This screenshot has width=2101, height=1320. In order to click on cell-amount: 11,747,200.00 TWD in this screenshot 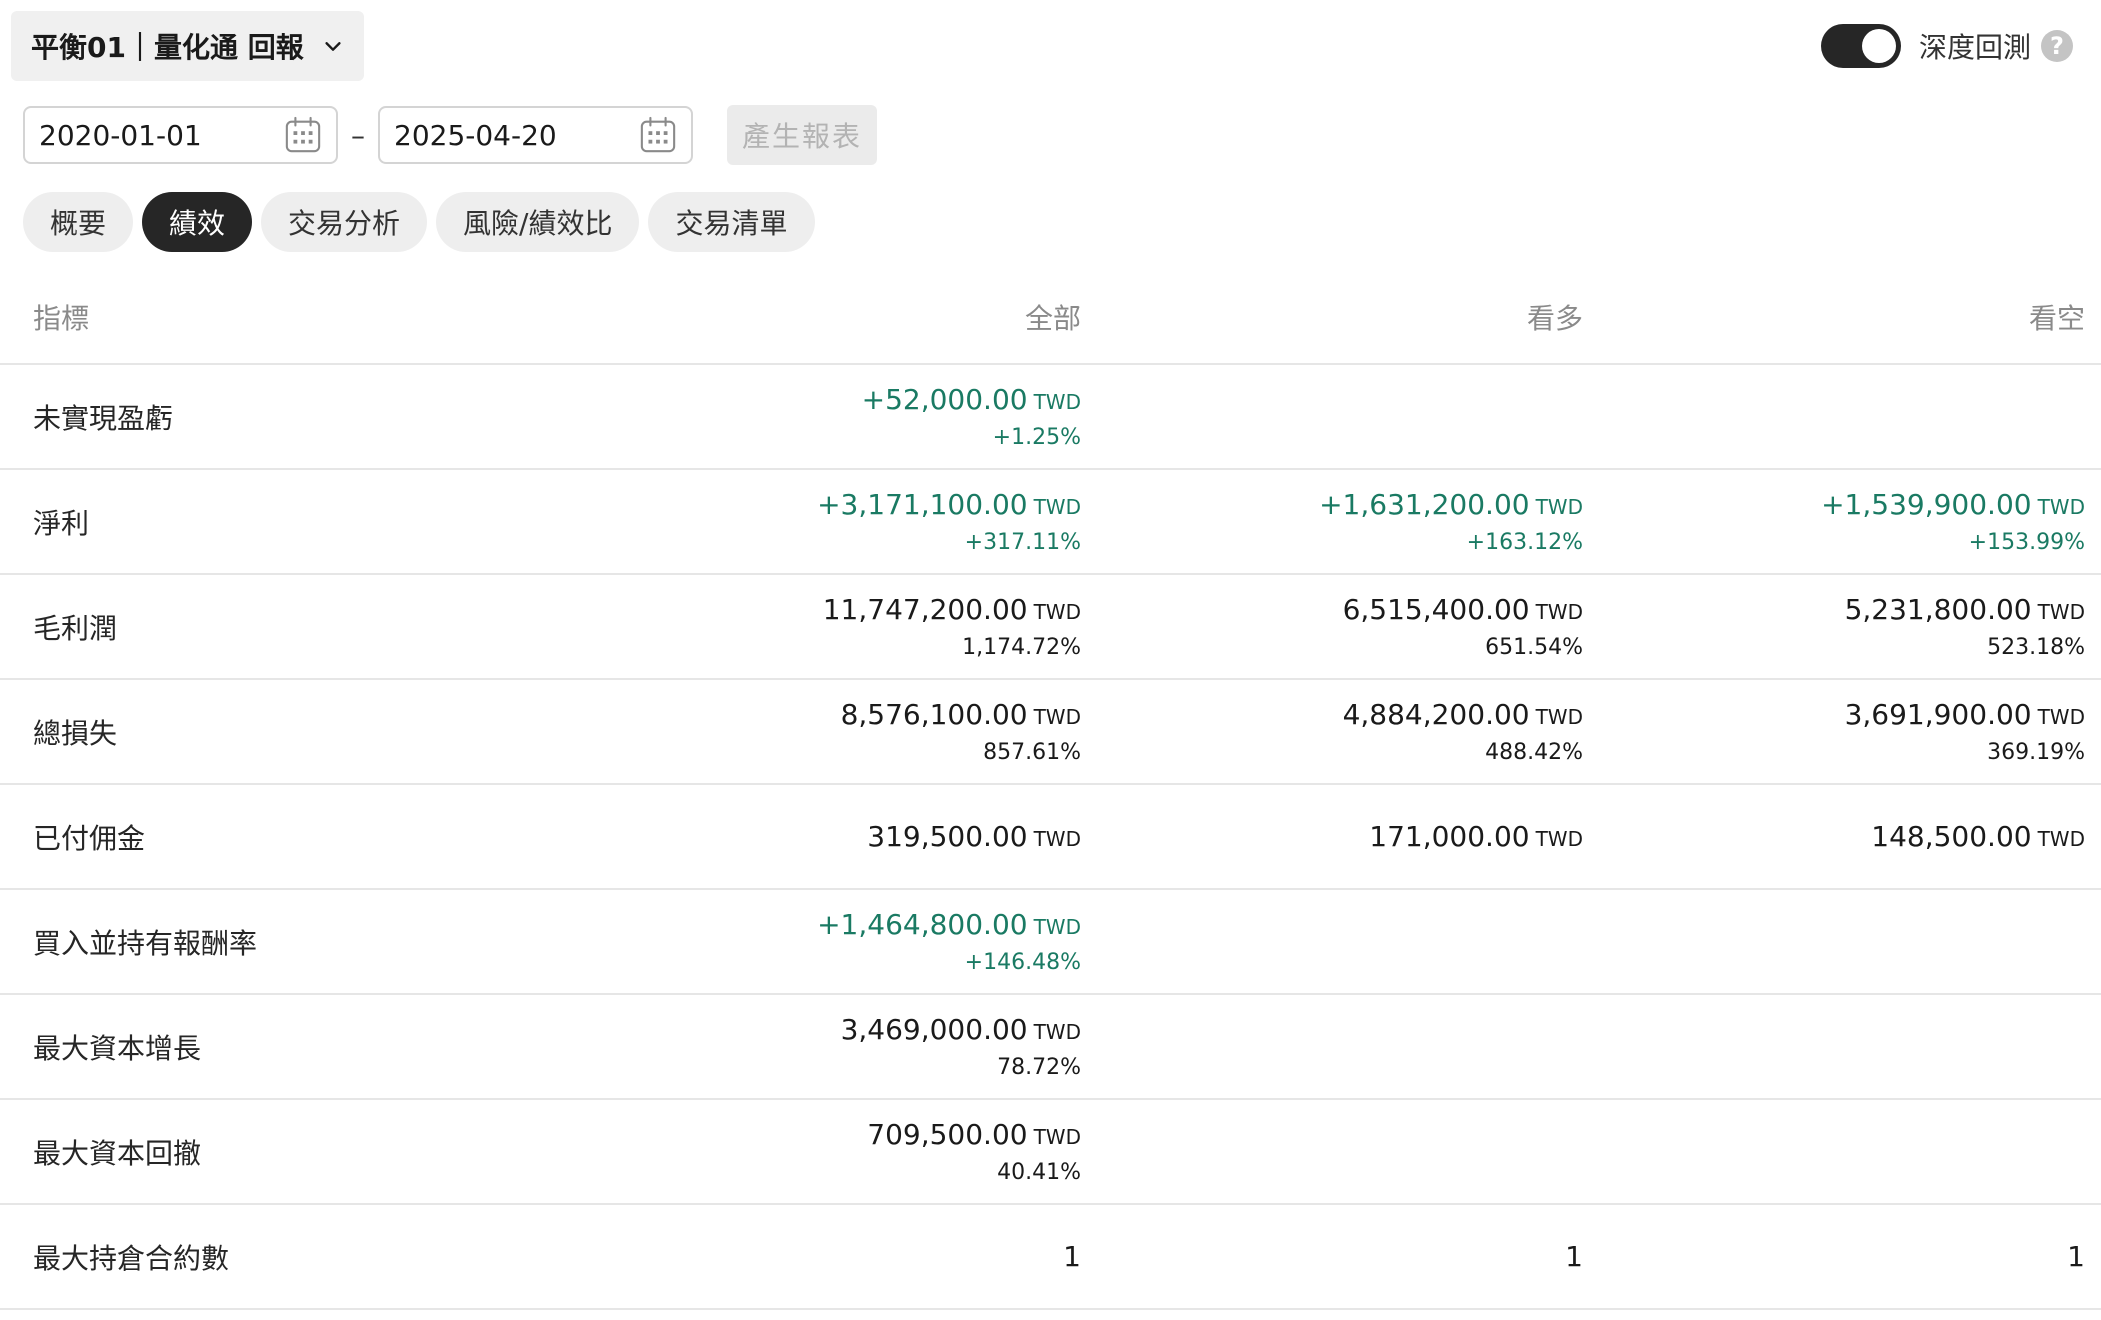, I will do `click(952, 610)`.